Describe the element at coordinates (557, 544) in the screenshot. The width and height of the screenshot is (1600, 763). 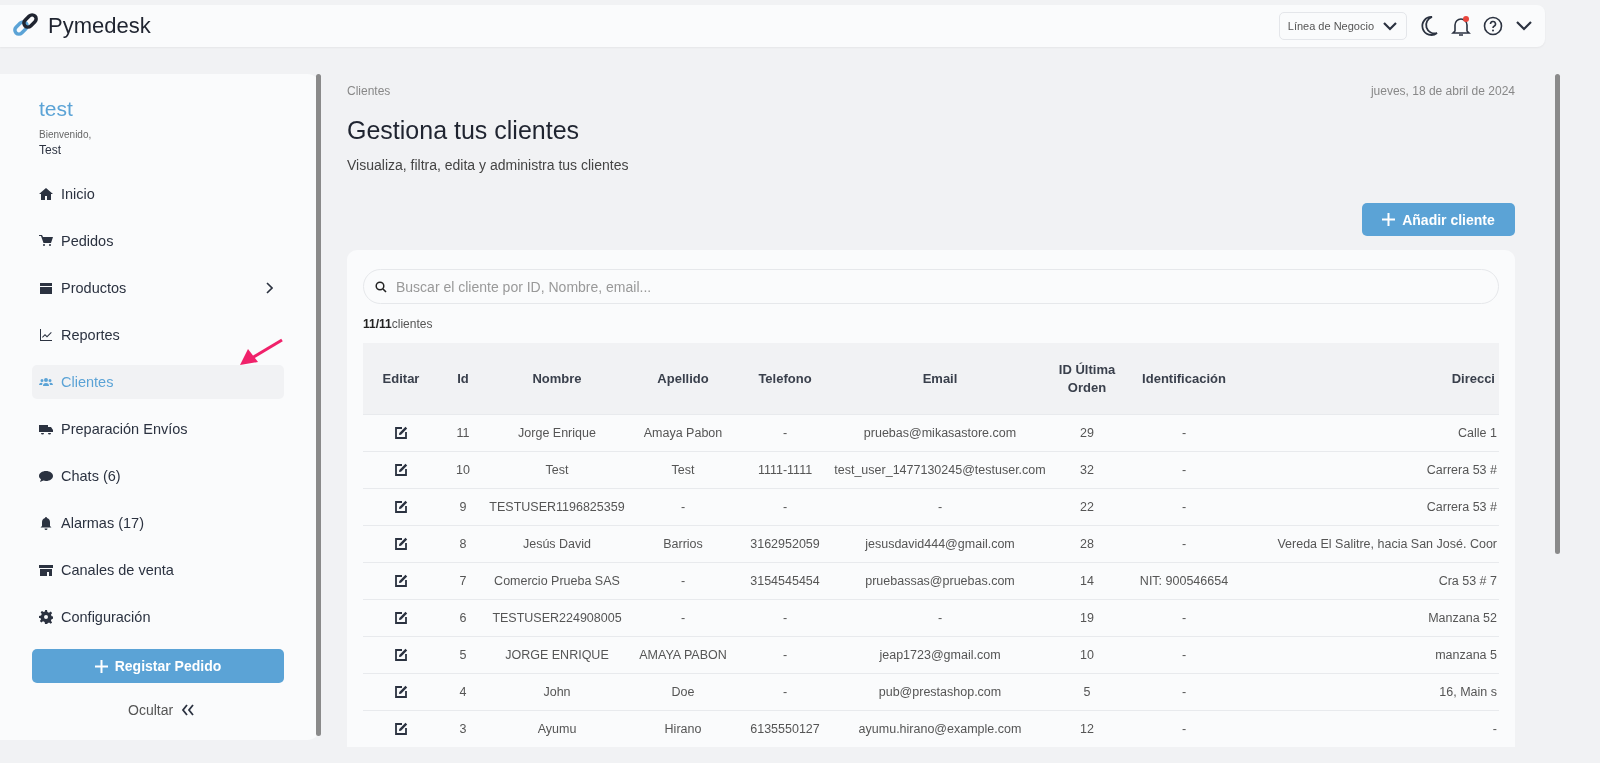
I see `table-cell: Jesús David` at that location.